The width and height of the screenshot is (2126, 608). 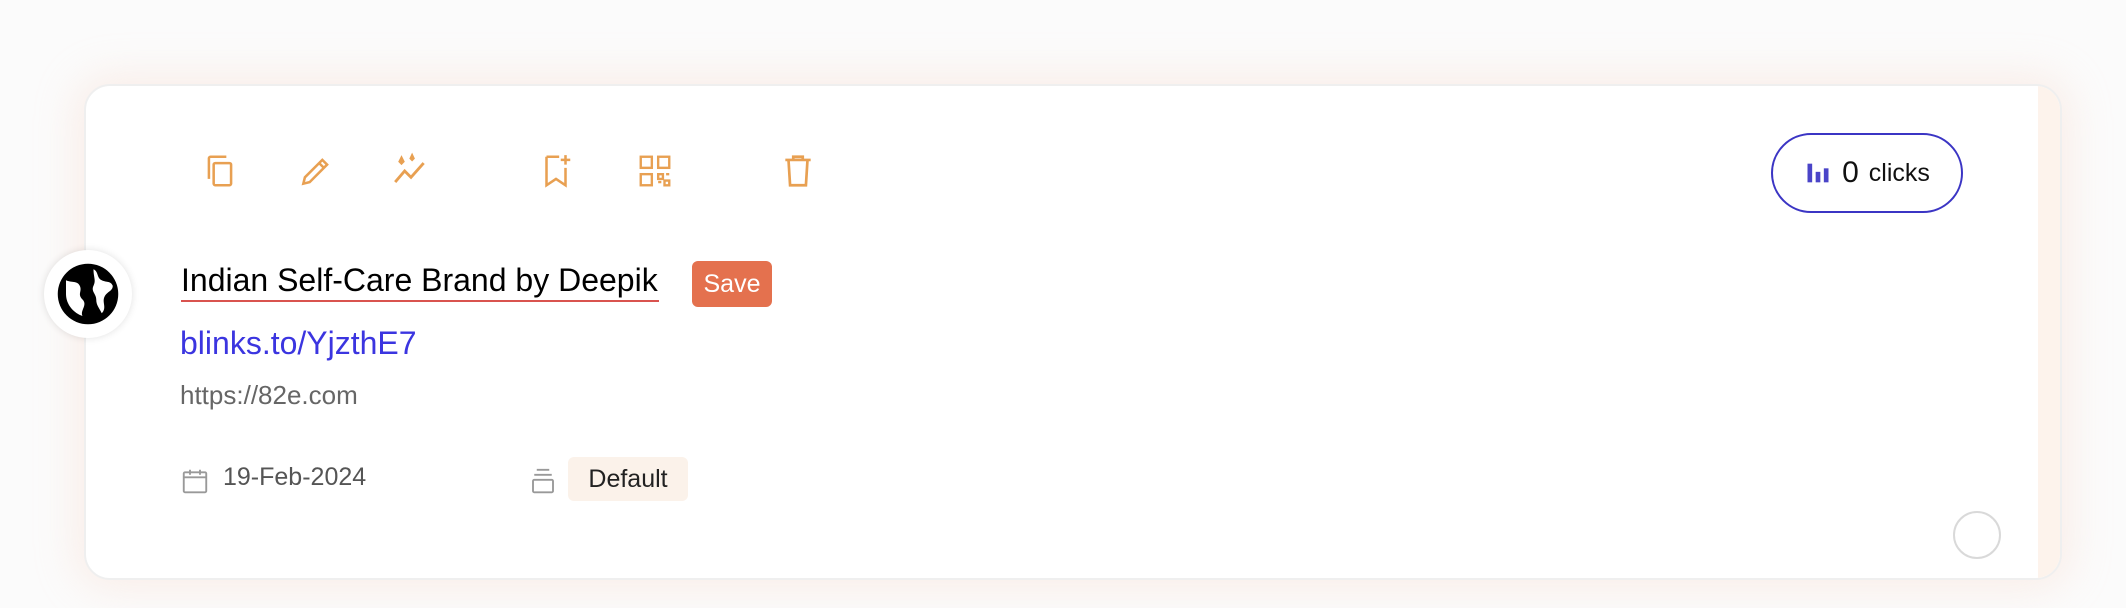 I want to click on favicon, so click(x=88, y=294).